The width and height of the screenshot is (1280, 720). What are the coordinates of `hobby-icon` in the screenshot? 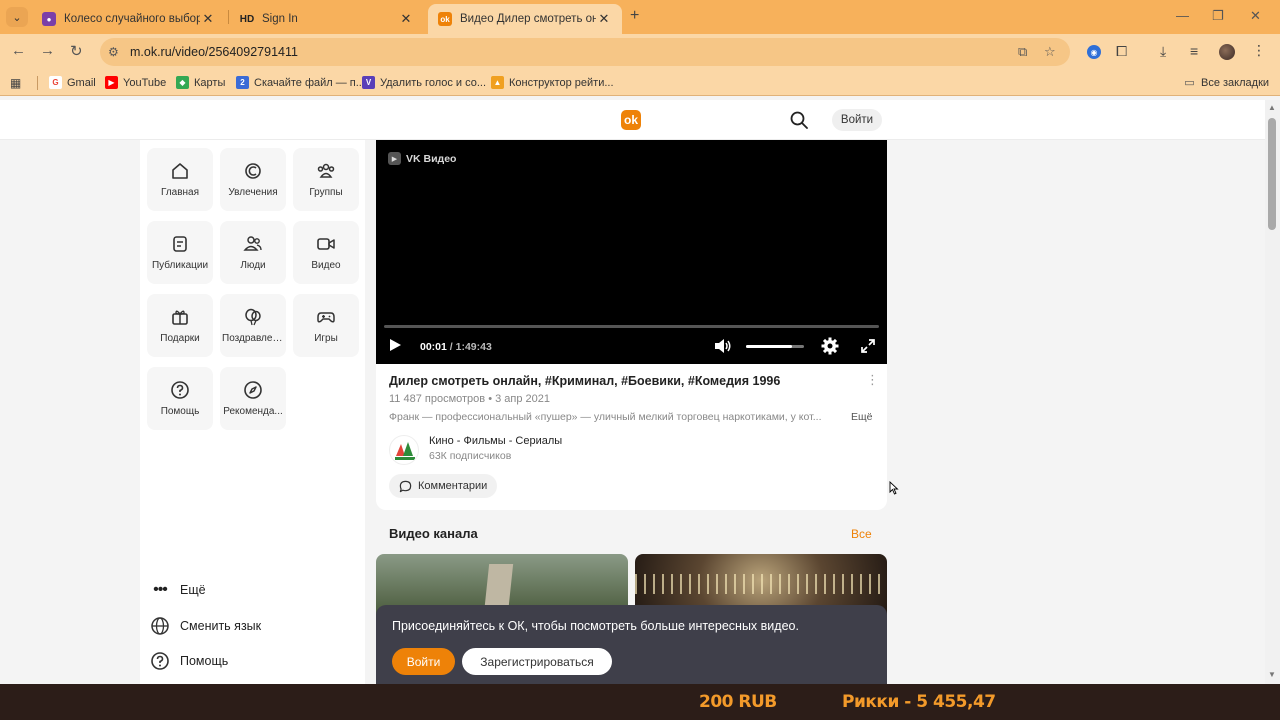 It's located at (253, 171).